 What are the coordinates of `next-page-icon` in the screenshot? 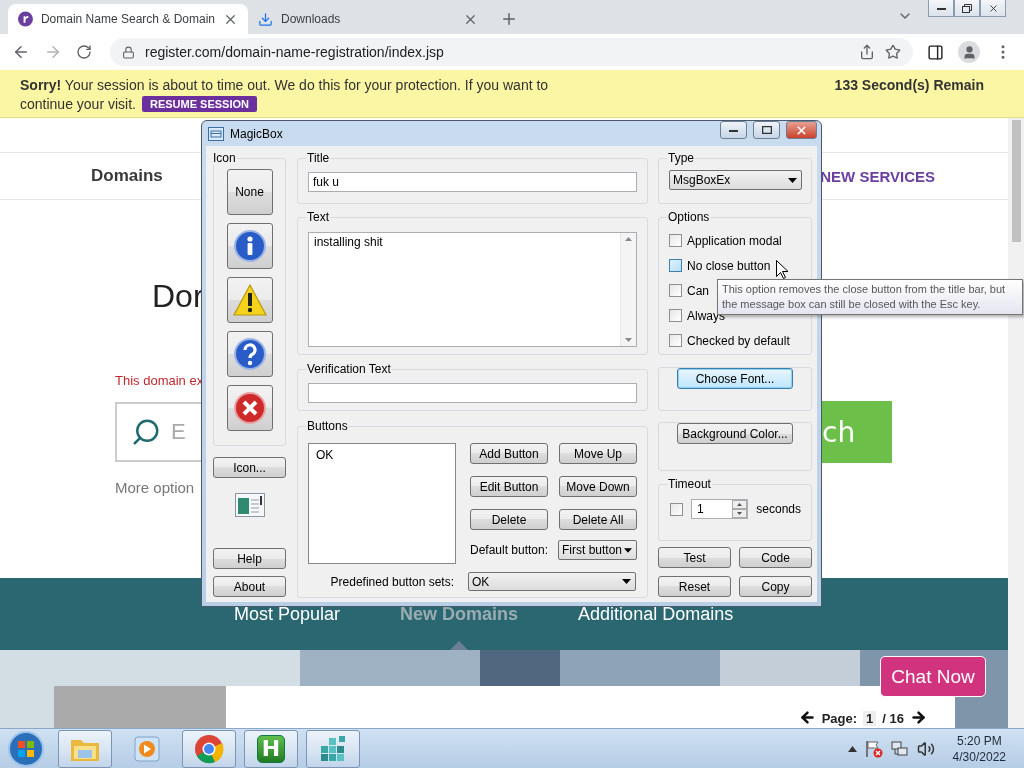 It's located at (918, 717).